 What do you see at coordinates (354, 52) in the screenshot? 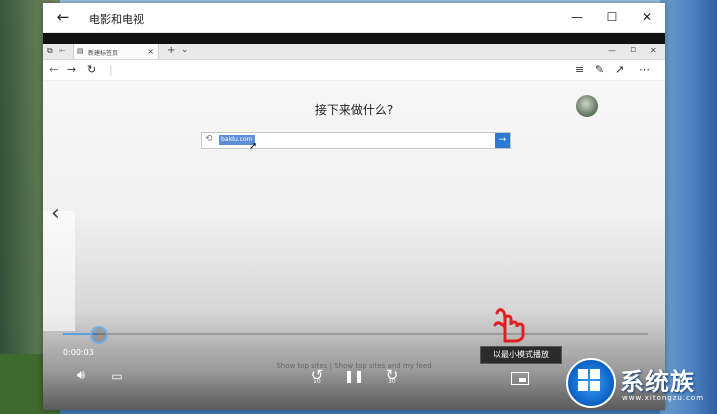
I see `browser-tab-bar: ⧉ ⇤ ▤ 新建标签页 × + ⌄ — ▫ ✕` at bounding box center [354, 52].